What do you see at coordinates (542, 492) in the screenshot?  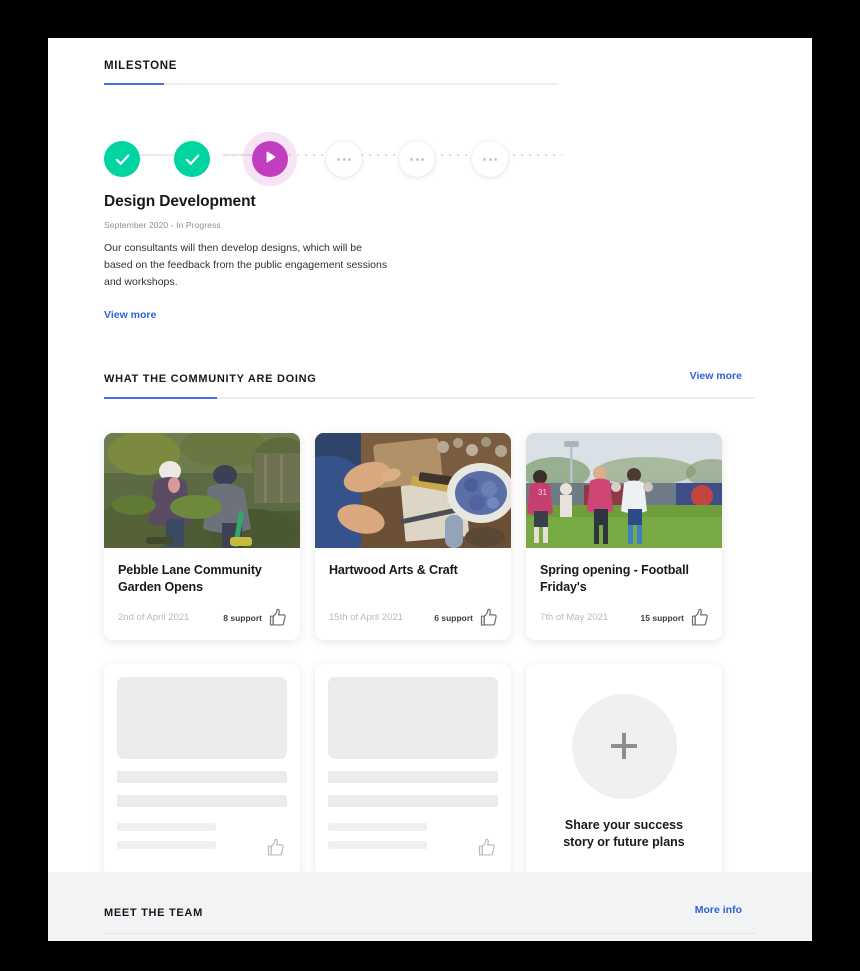 I see `svg-text: 31` at bounding box center [542, 492].